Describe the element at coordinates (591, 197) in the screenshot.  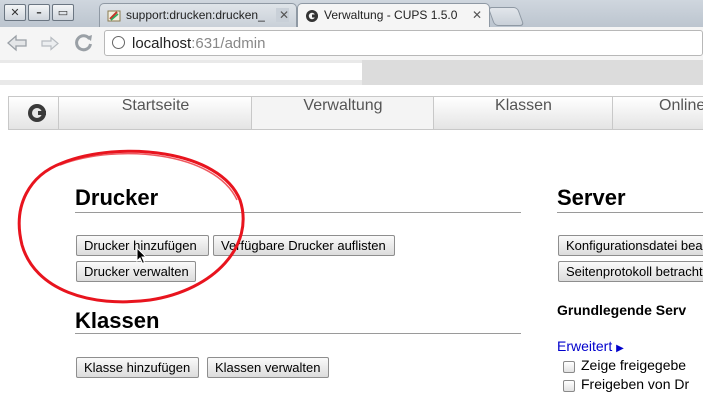
I see `server-heading: Server` at that location.